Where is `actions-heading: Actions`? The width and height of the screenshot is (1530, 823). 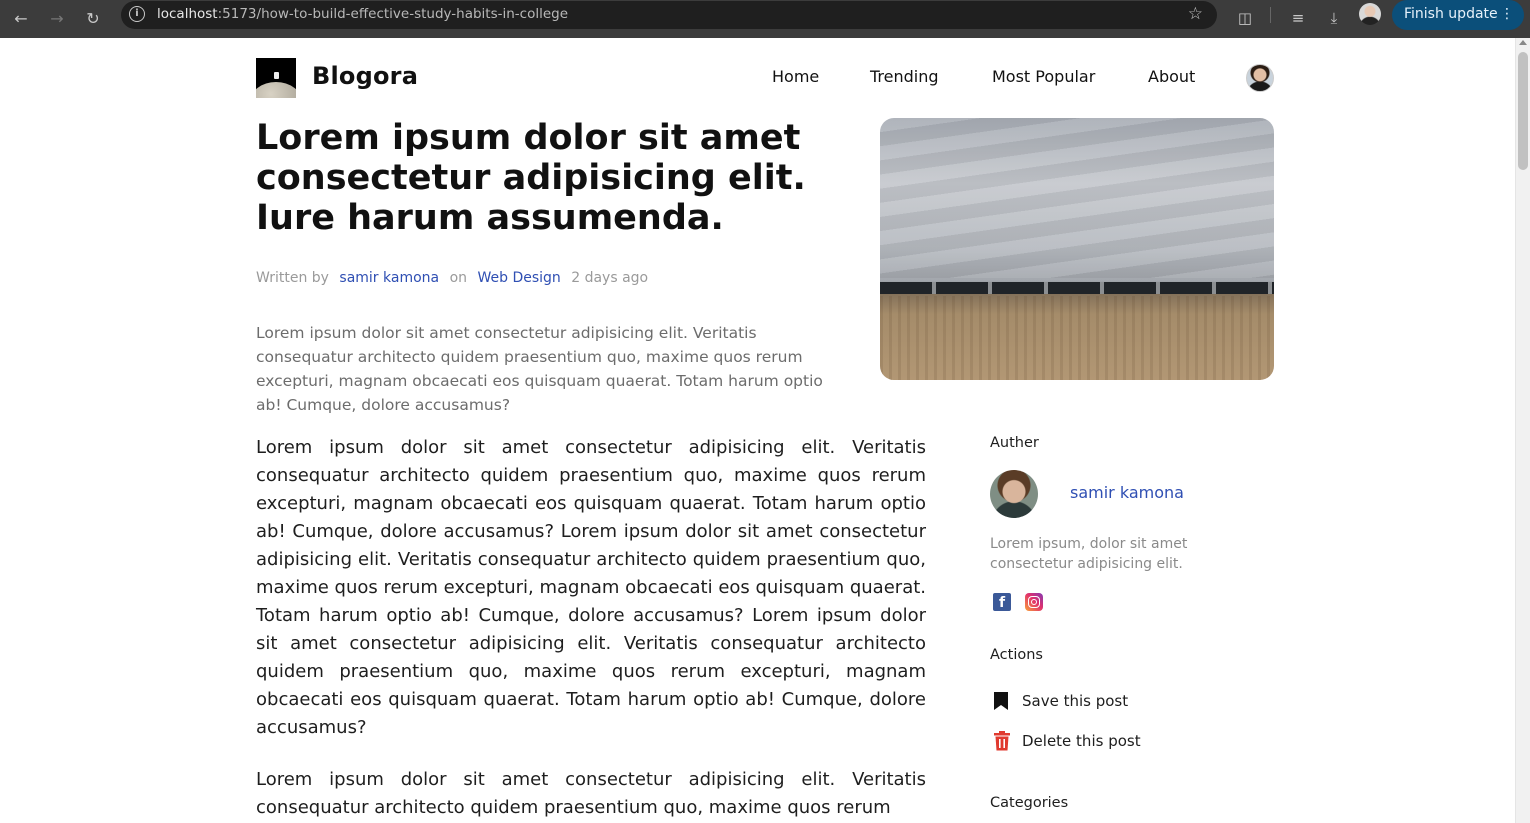
actions-heading: Actions is located at coordinates (1016, 655).